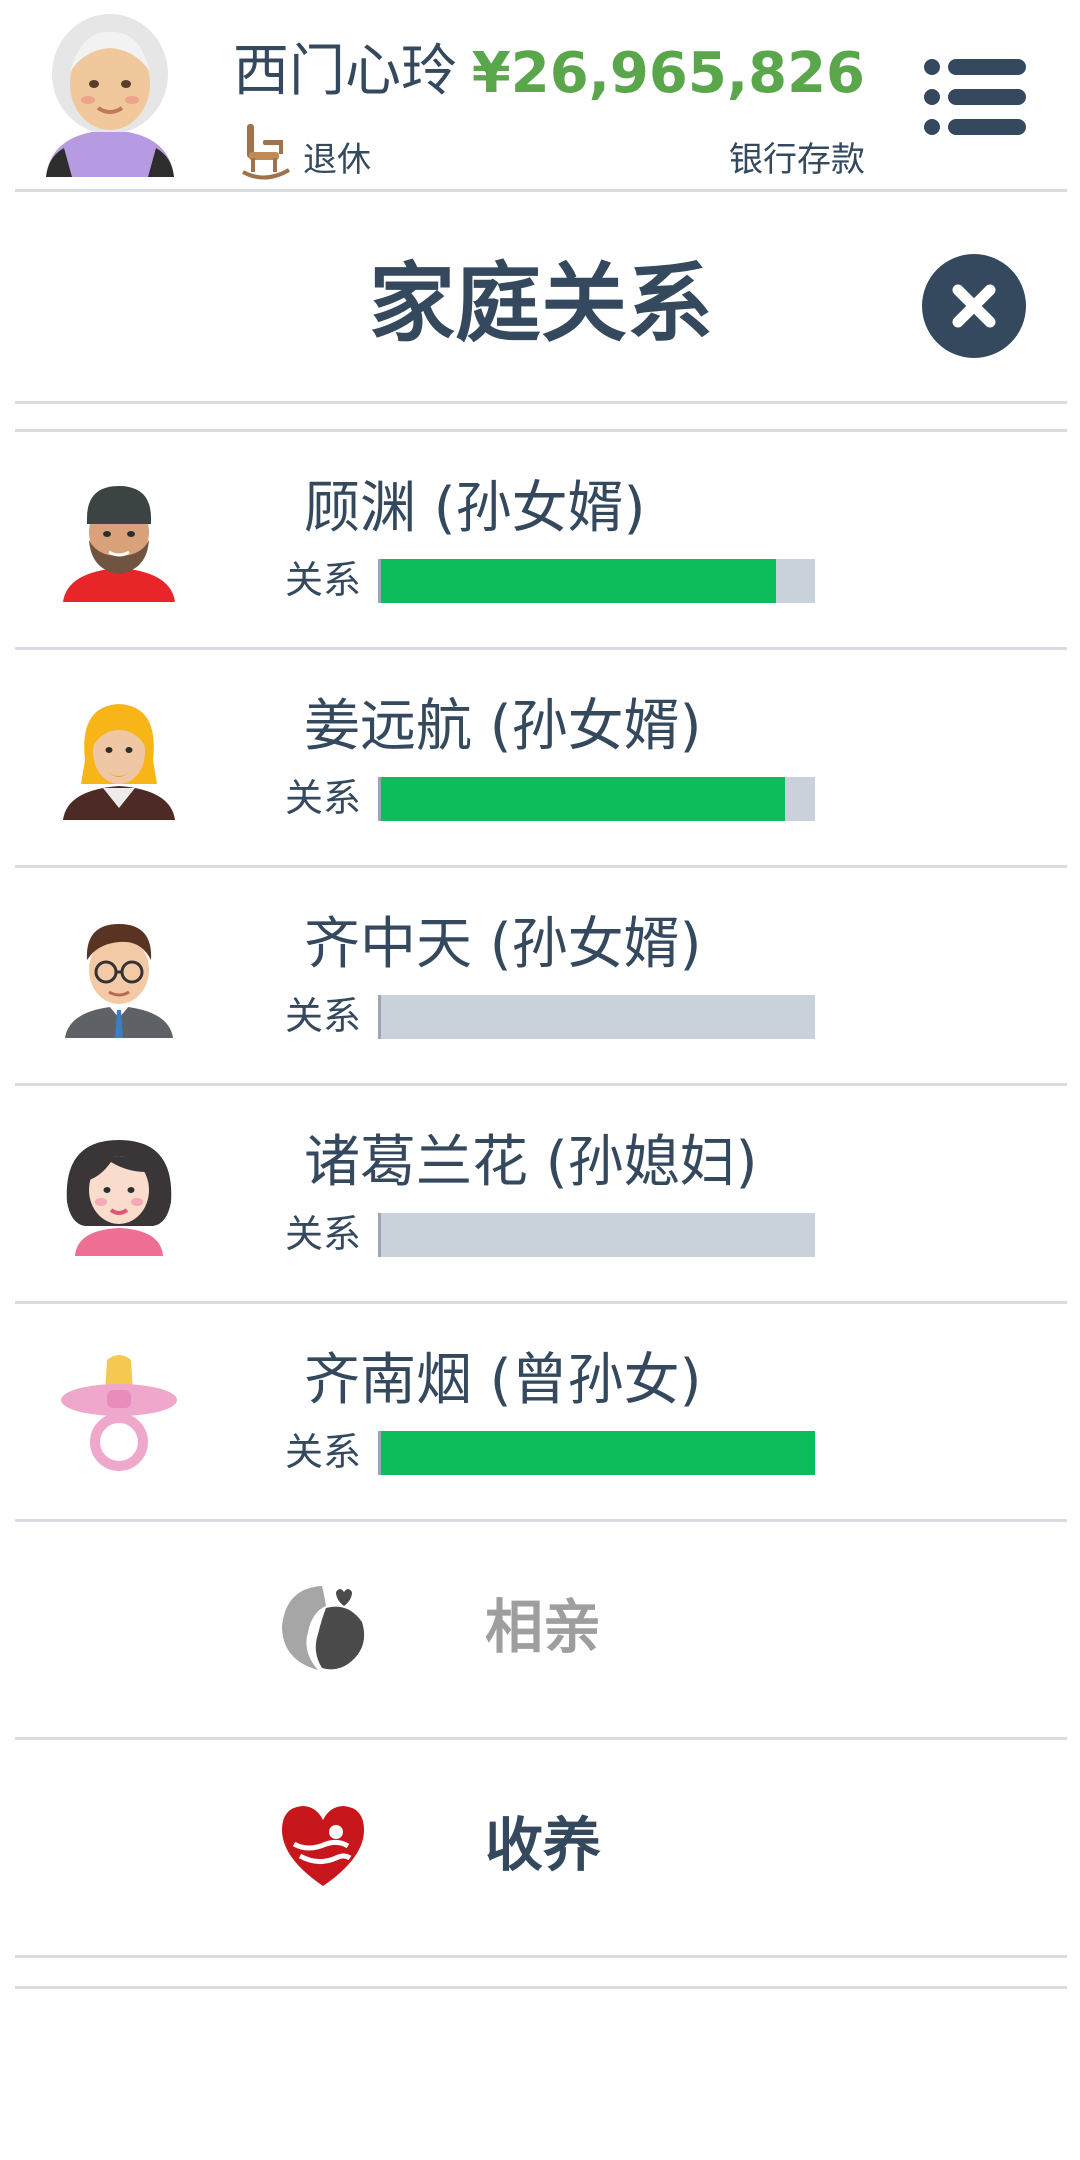 The height and width of the screenshot is (2160, 1080). I want to click on relation-name: 诸葛兰花 (孙媳妇), so click(531, 1162).